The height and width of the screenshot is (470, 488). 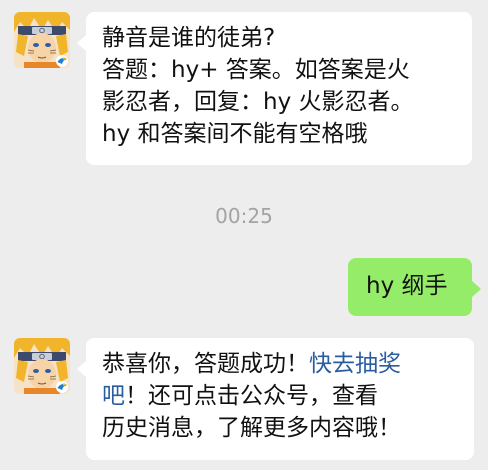 I want to click on message-text: ！还可点击公众号，查看, so click(x=251, y=396).